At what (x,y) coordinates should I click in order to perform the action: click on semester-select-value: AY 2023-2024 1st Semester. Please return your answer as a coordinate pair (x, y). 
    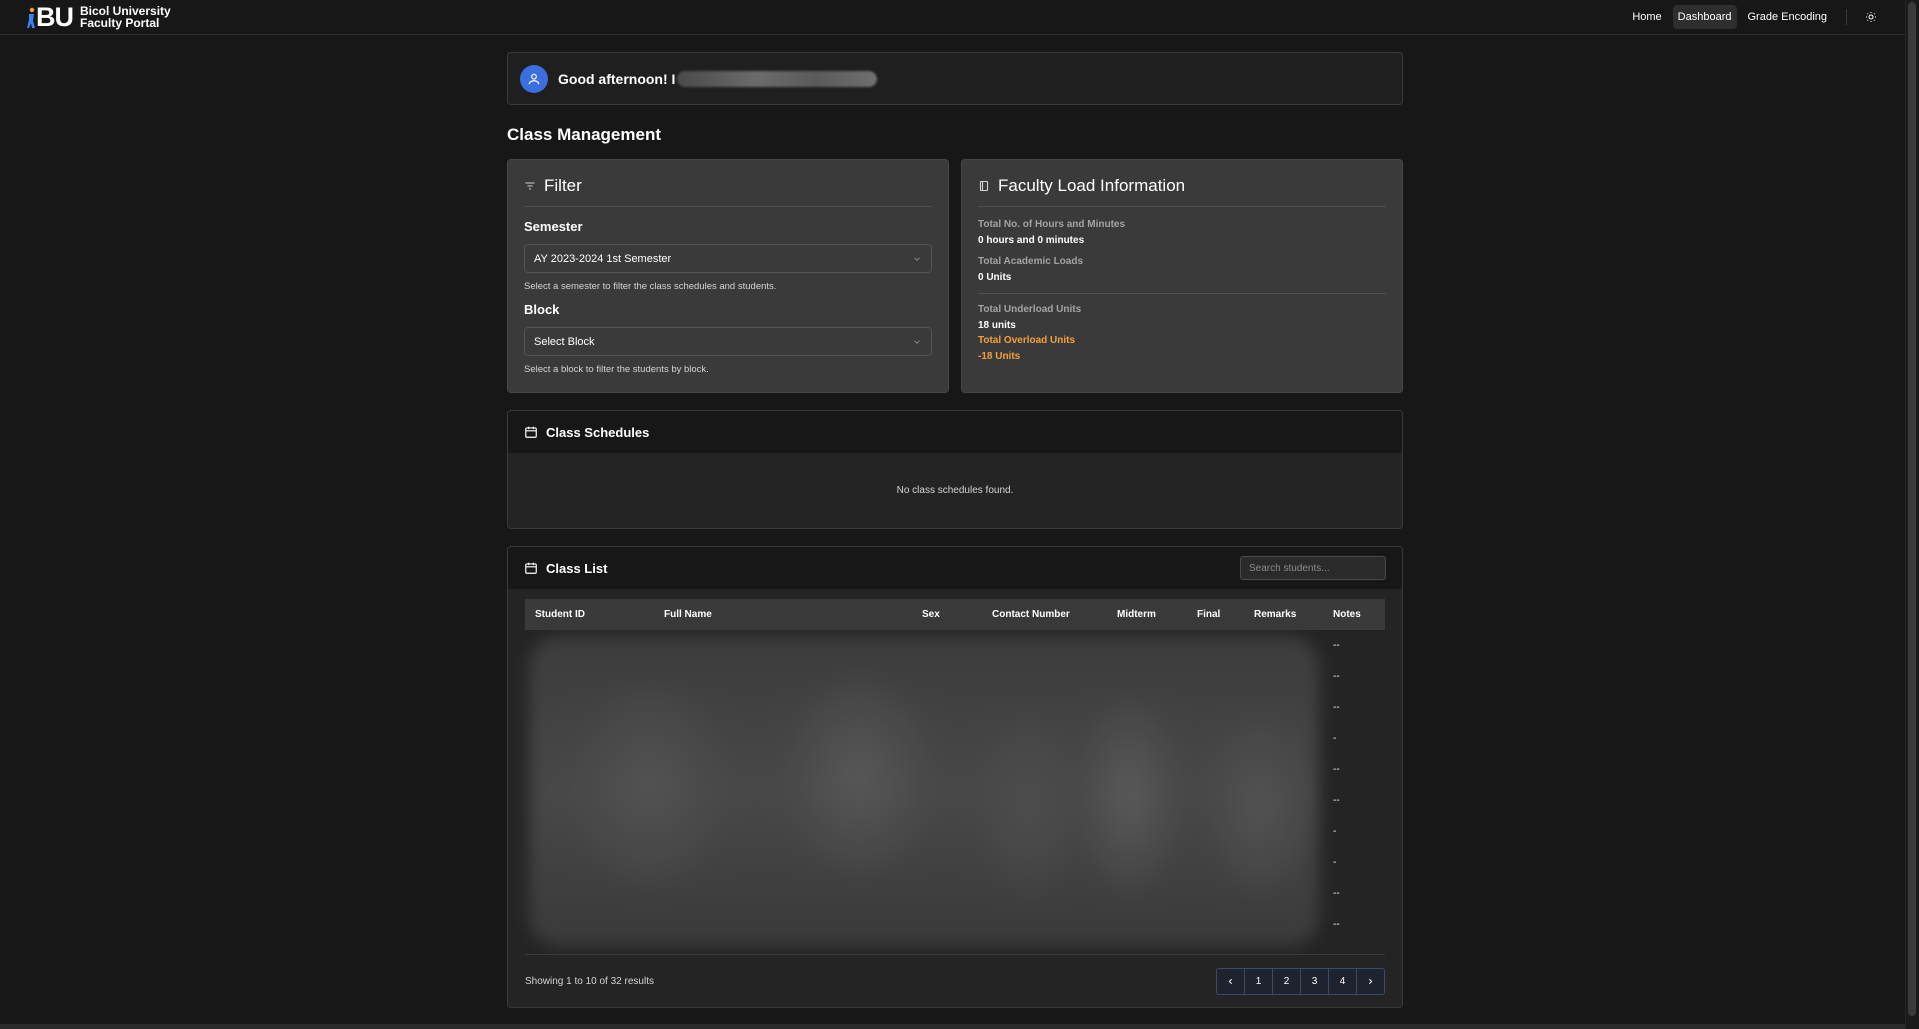
    Looking at the image, I should click on (603, 258).